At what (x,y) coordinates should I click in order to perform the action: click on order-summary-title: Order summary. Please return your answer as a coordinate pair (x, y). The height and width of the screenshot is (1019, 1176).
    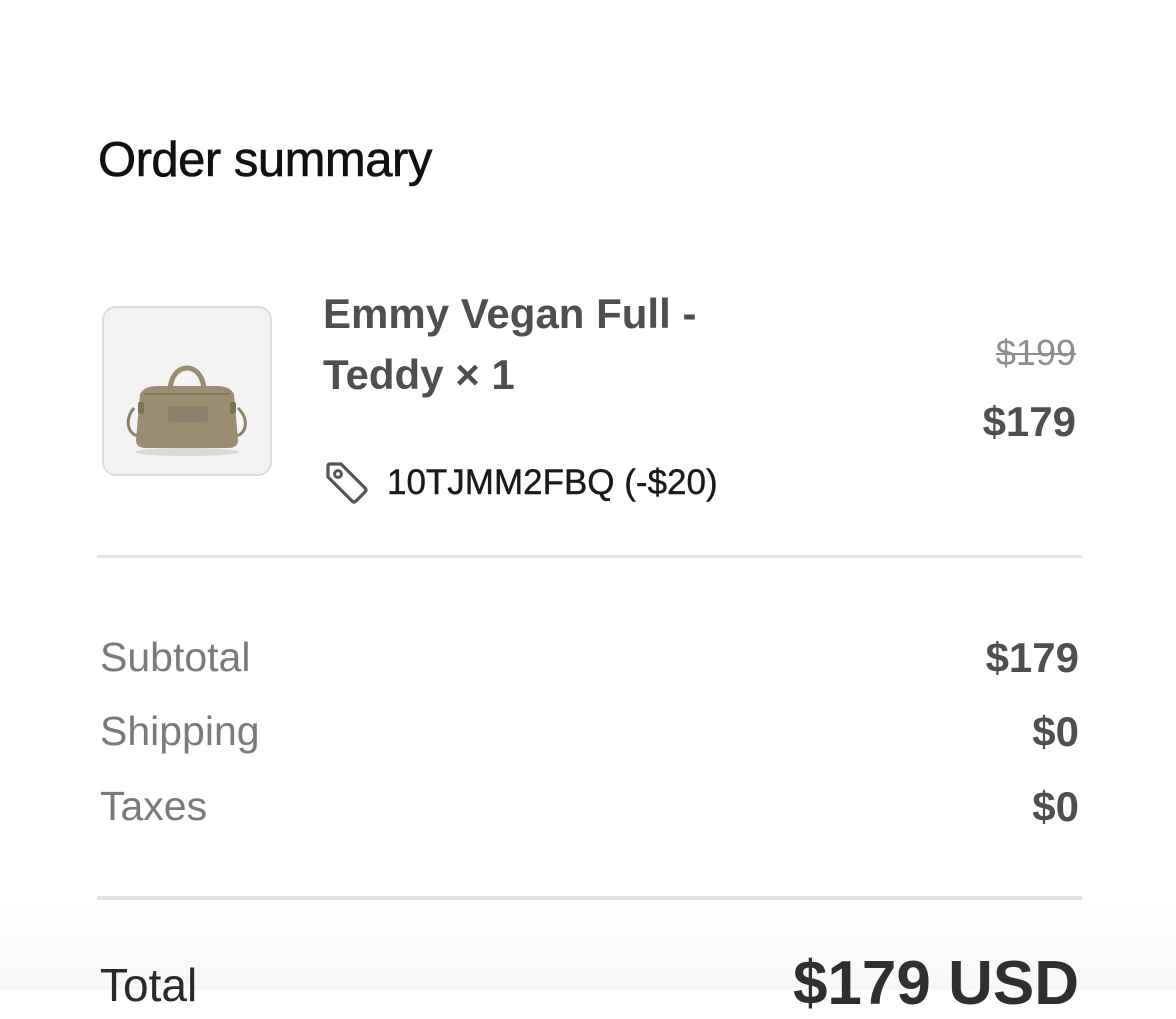
    Looking at the image, I should click on (265, 160).